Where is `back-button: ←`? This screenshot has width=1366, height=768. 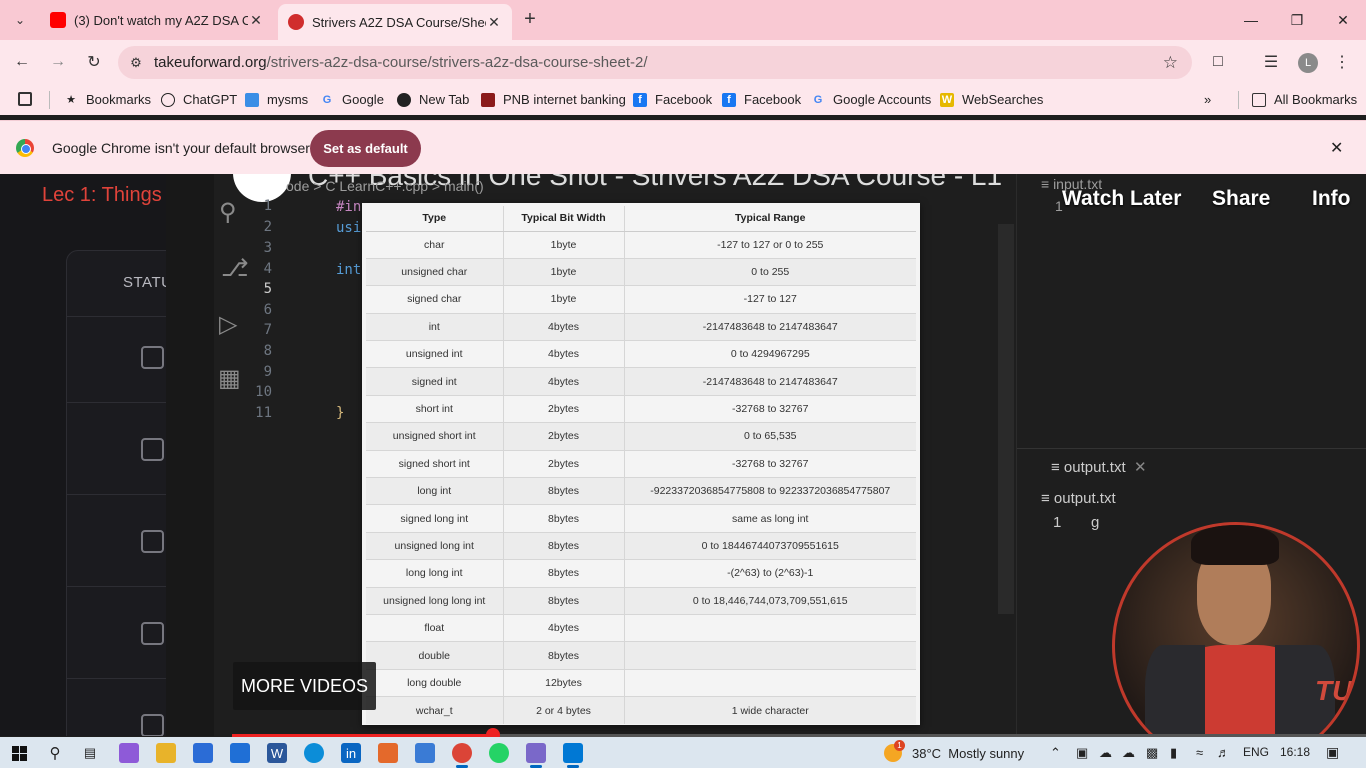 back-button: ← is located at coordinates (22, 62).